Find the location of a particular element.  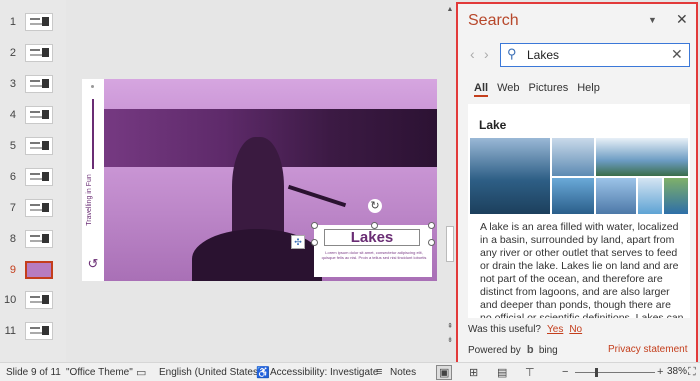

slide-thumbnail: 6 is located at coordinates (33, 179).